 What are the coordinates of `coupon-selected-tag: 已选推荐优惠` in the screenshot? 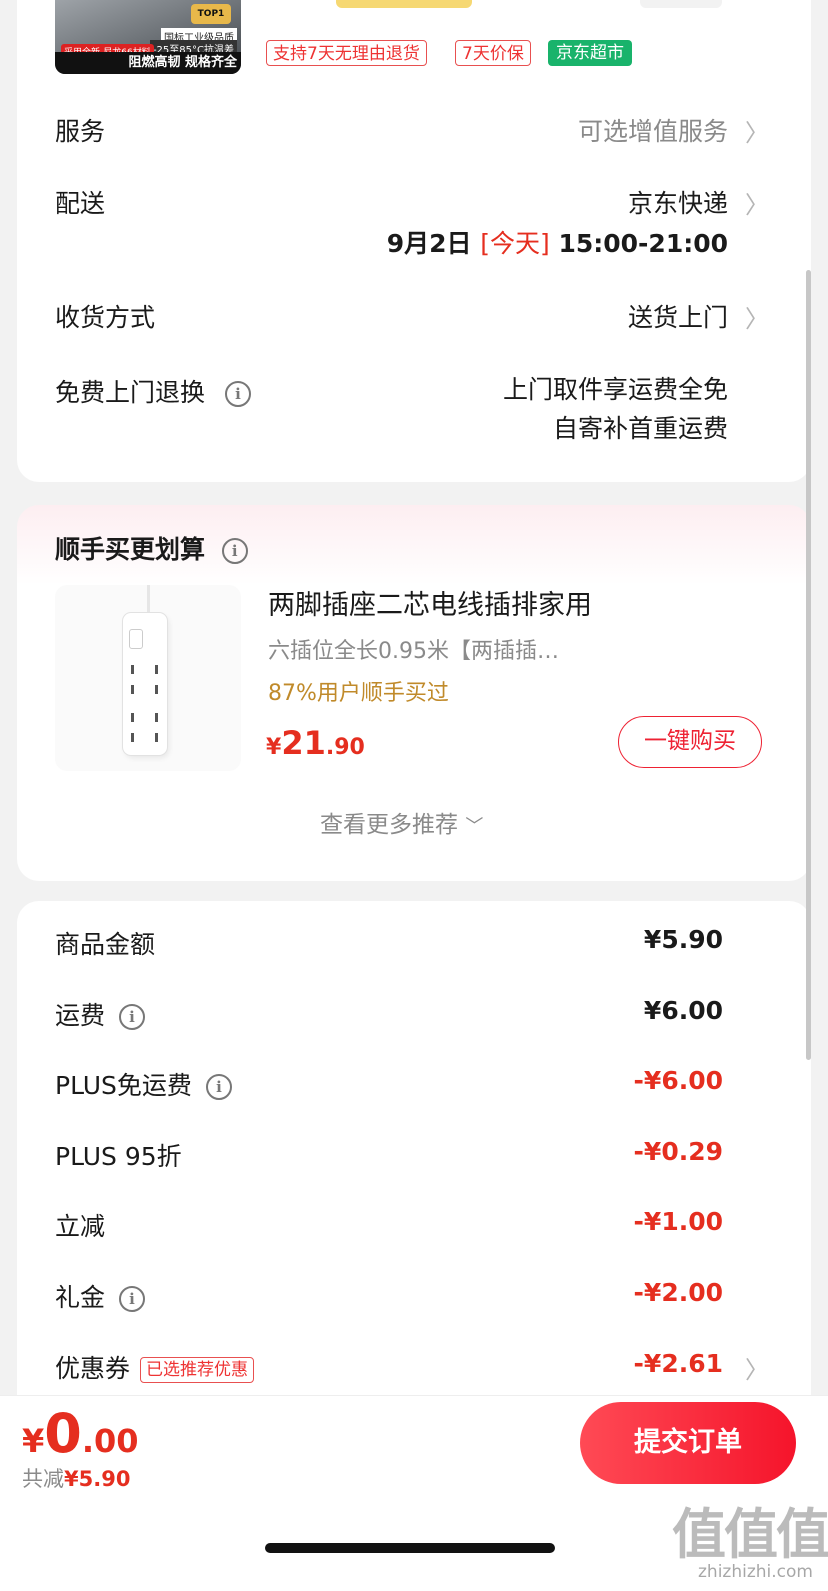 It's located at (197, 1370).